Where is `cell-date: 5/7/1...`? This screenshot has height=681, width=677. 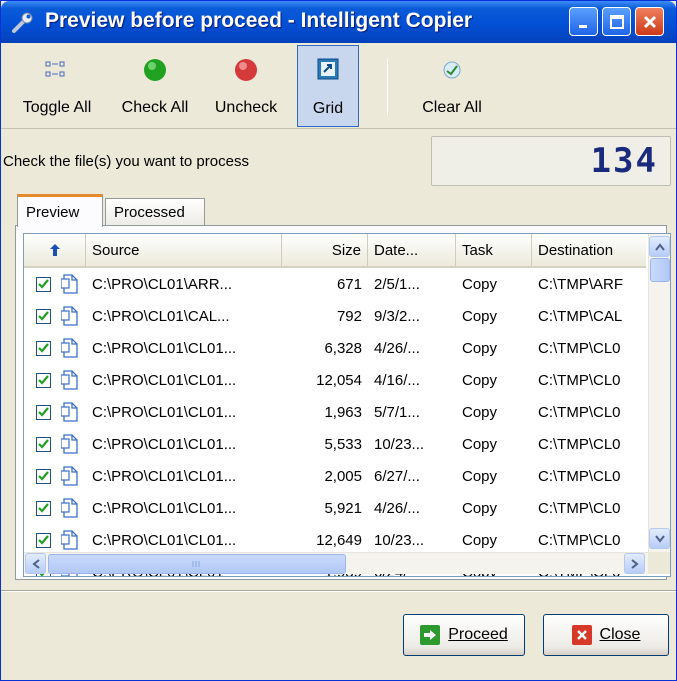
cell-date: 5/7/1... is located at coordinates (397, 412).